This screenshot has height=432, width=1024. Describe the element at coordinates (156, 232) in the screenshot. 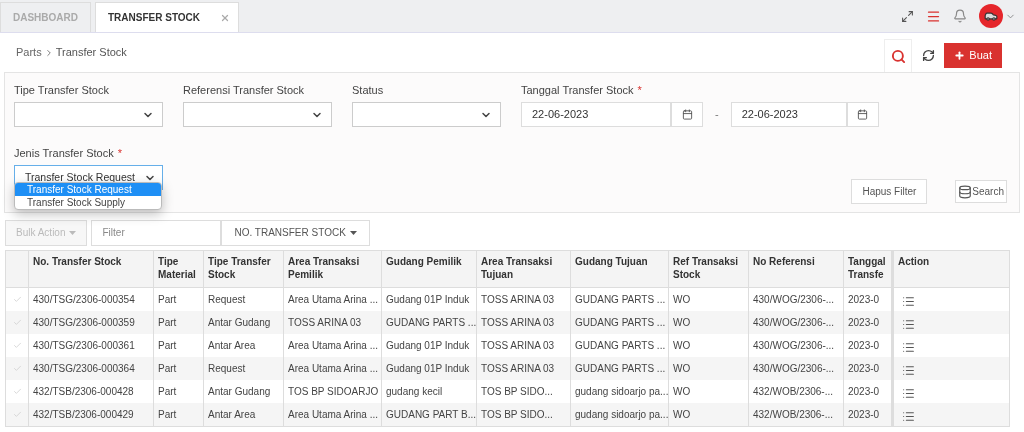

I see `filter-field: Filter` at that location.